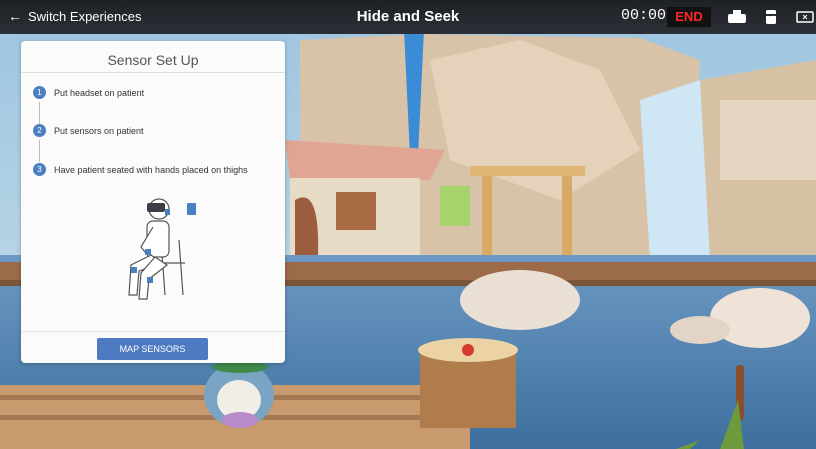 Image resolution: width=816 pixels, height=449 pixels. I want to click on step-text: Put headset on patient, so click(99, 92).